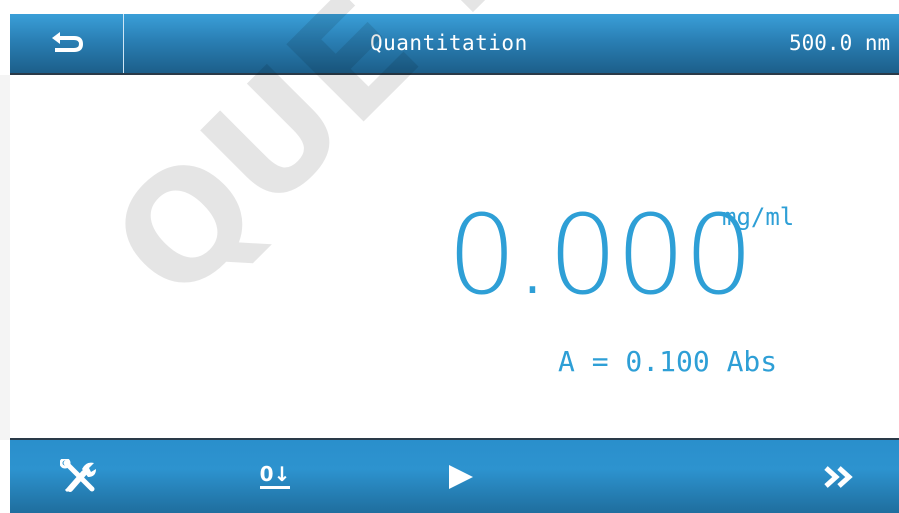  What do you see at coordinates (840, 43) in the screenshot?
I see `wavelength-readout: 500.0 nm` at bounding box center [840, 43].